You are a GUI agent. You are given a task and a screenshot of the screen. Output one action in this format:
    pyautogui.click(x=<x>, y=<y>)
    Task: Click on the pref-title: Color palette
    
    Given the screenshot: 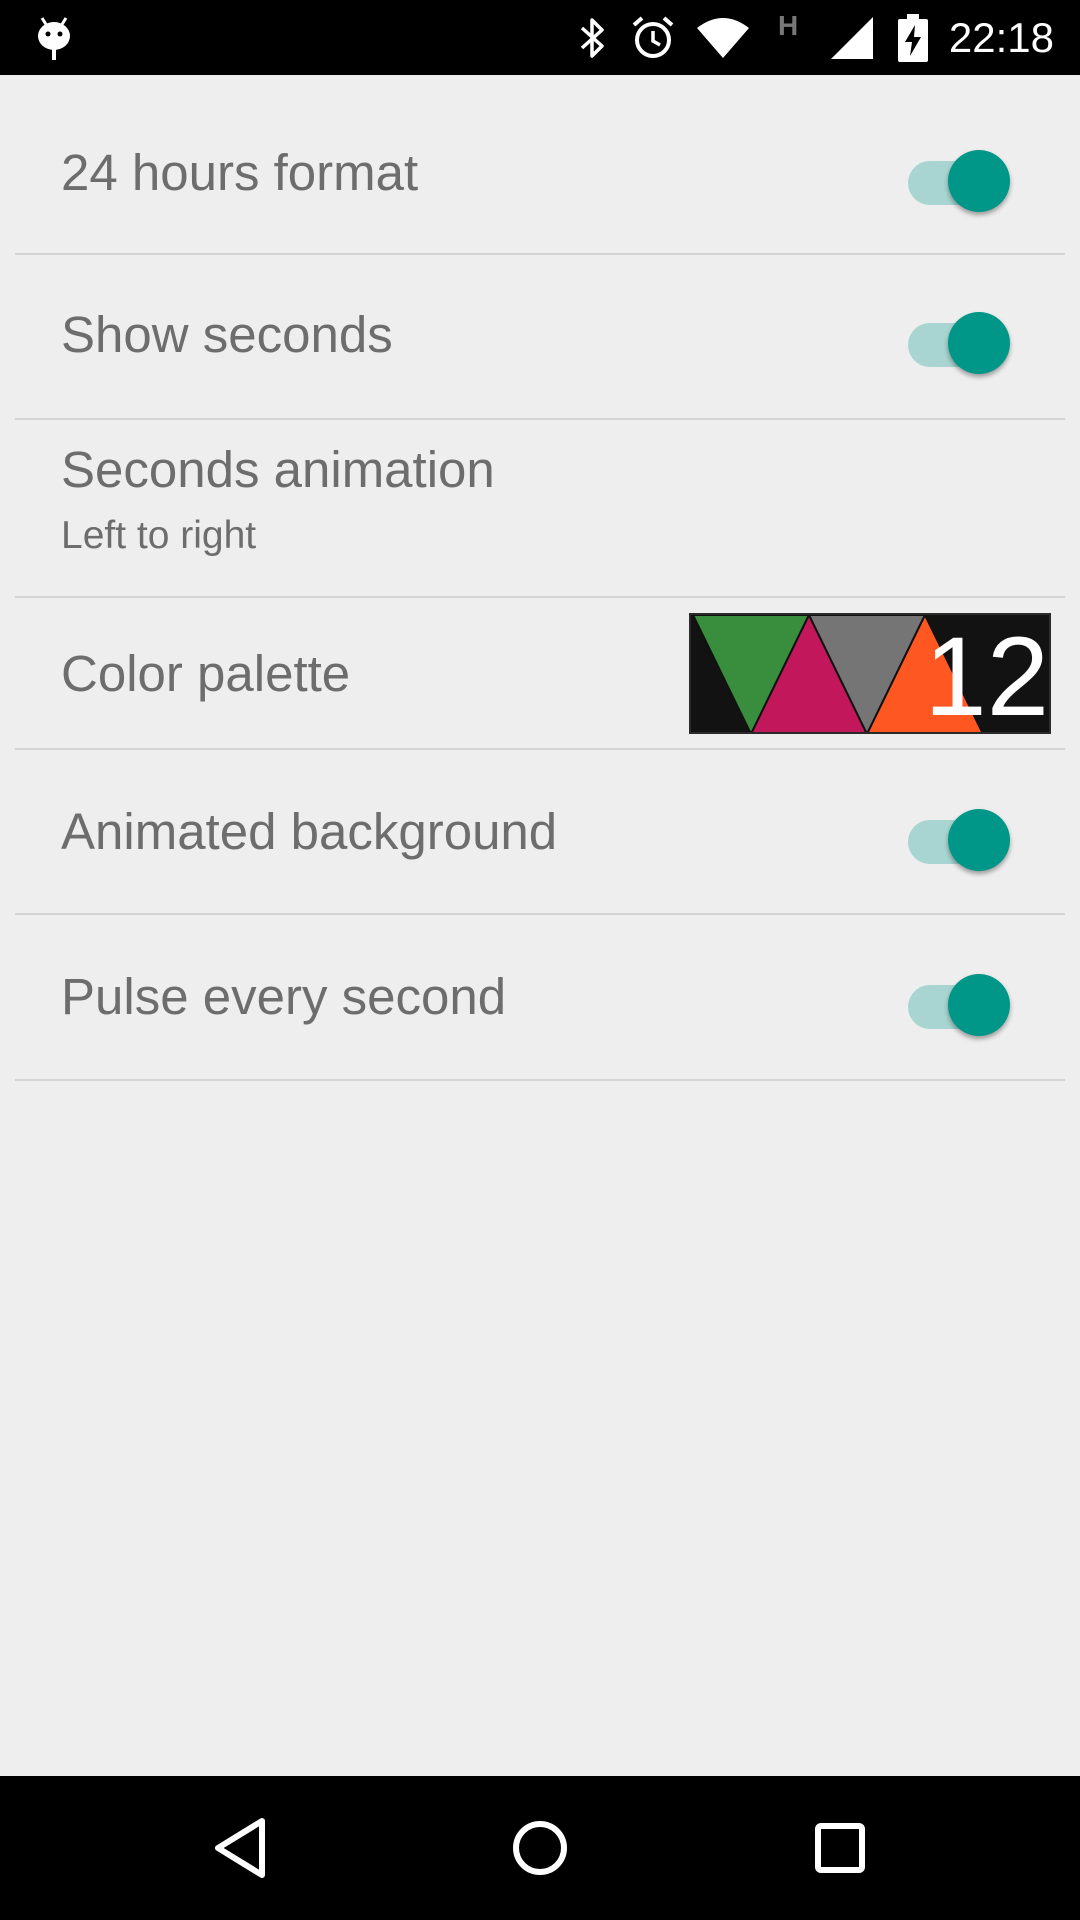 What is the action you would take?
    pyautogui.click(x=206, y=673)
    